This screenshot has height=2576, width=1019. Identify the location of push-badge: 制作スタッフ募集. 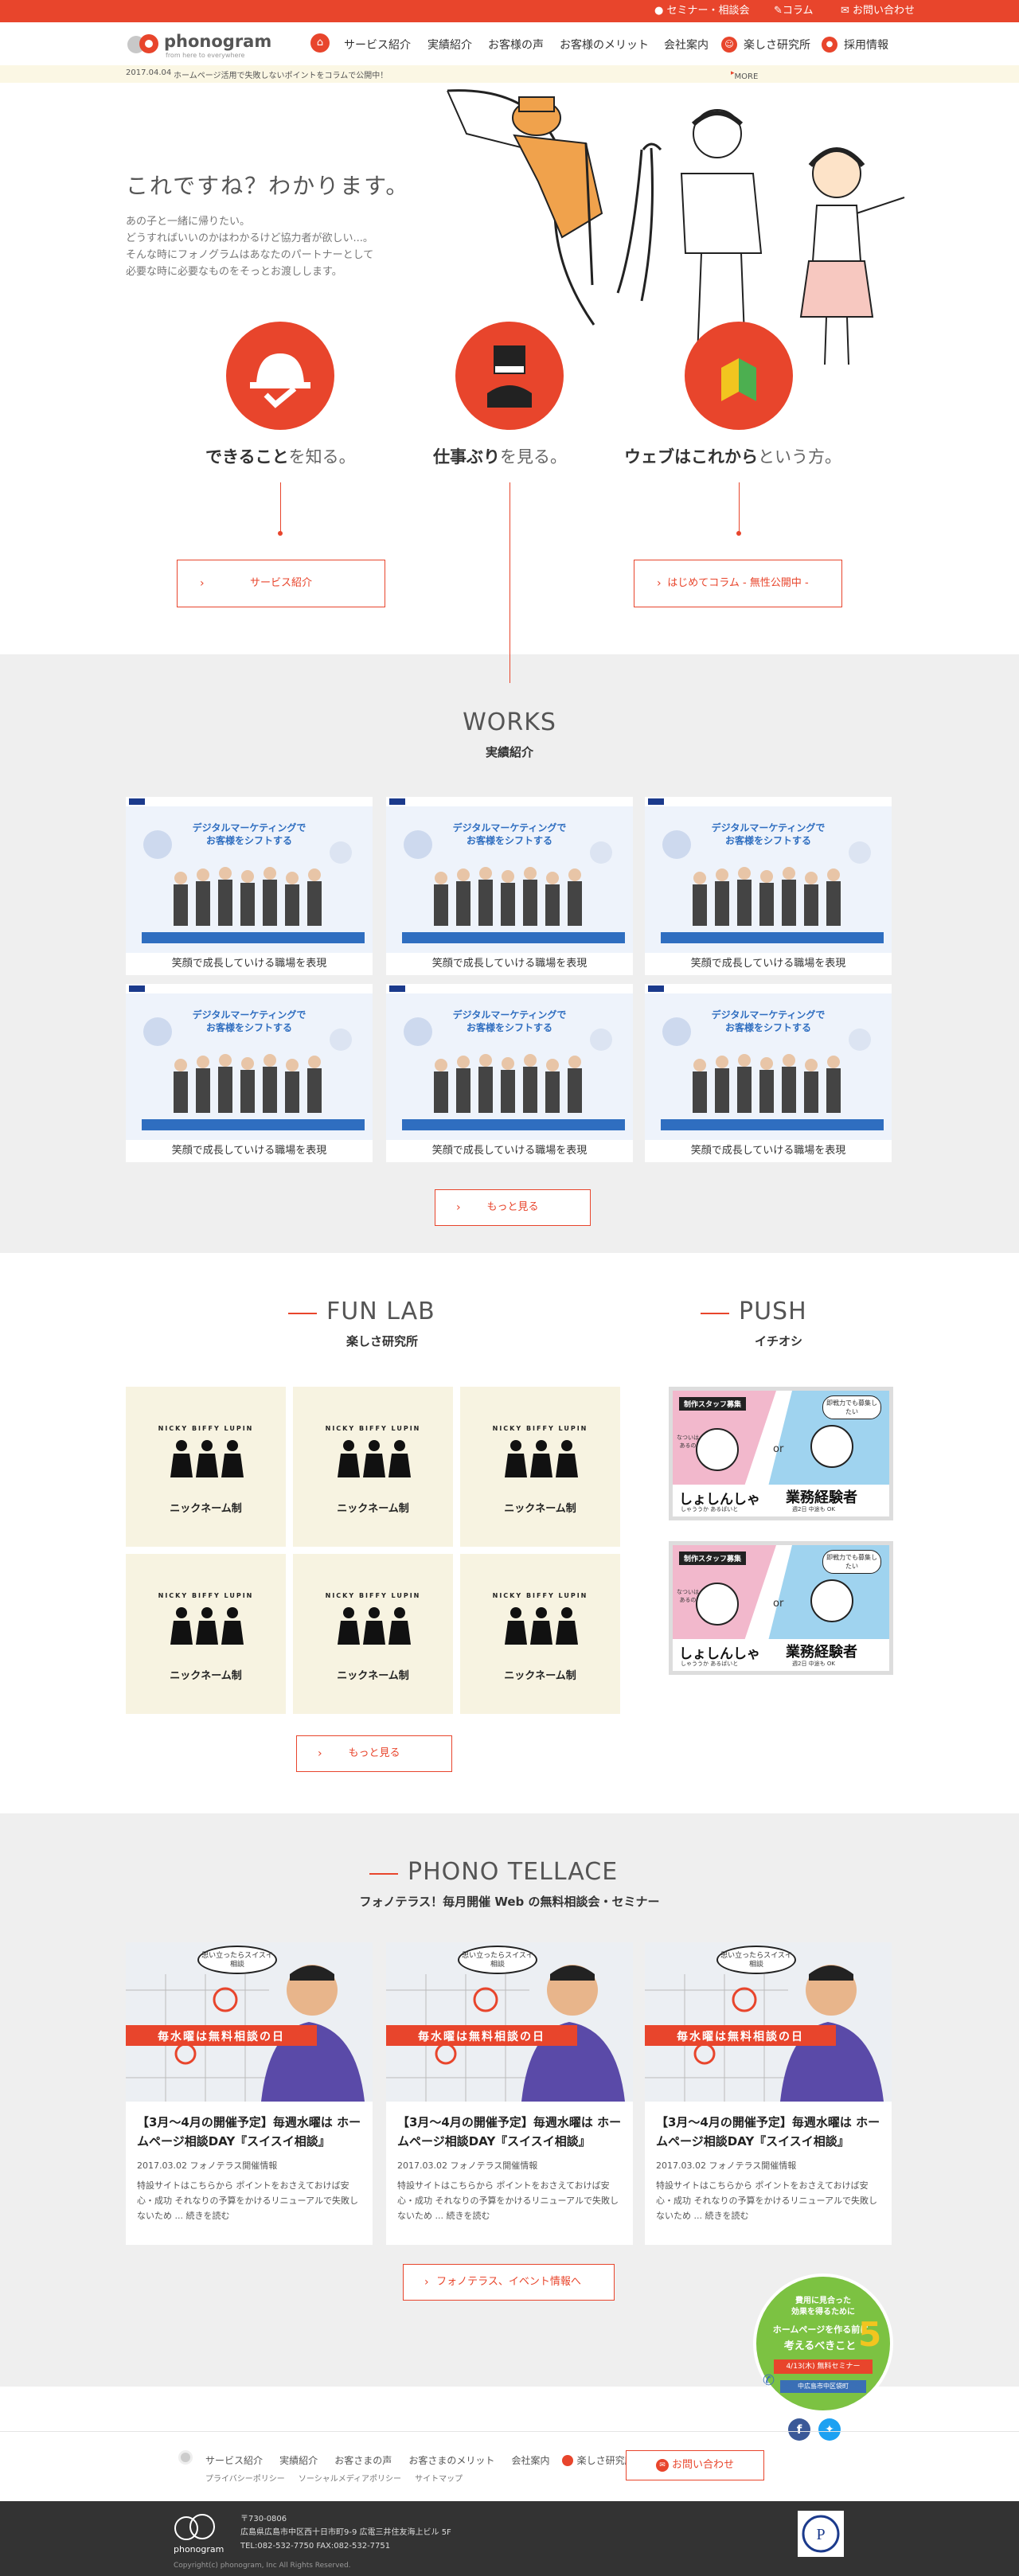
(713, 1404).